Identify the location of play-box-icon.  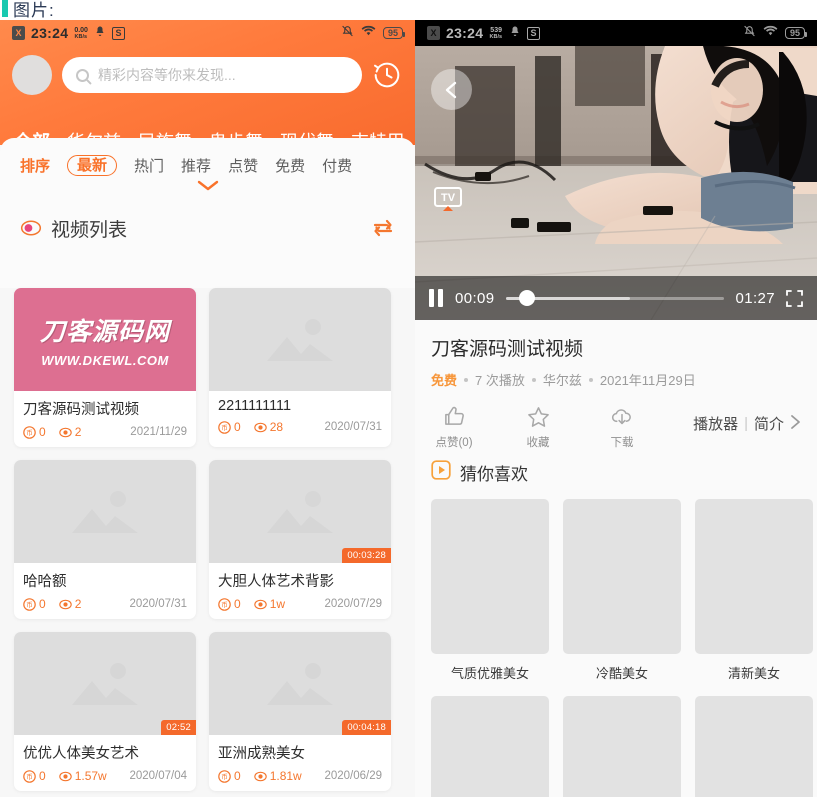
(441, 472).